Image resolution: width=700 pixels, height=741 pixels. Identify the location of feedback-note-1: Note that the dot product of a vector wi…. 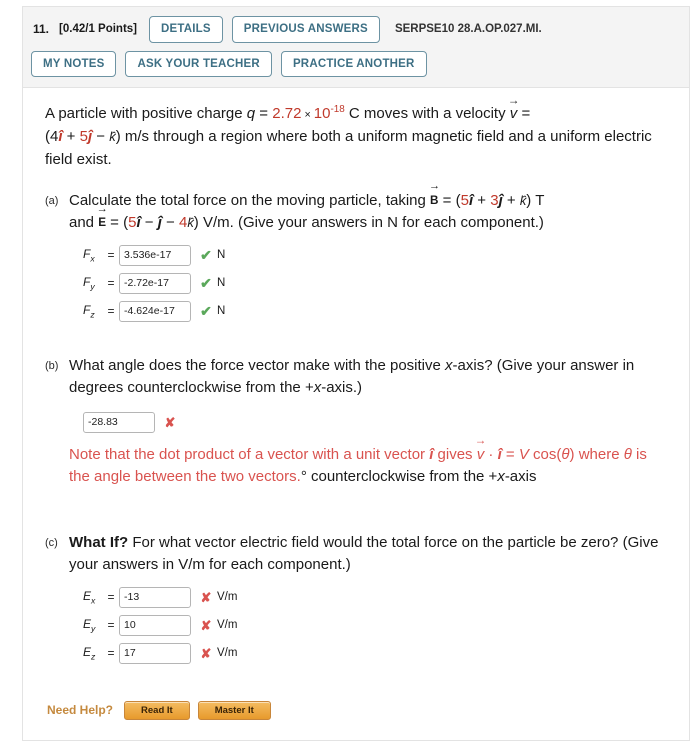
(249, 454).